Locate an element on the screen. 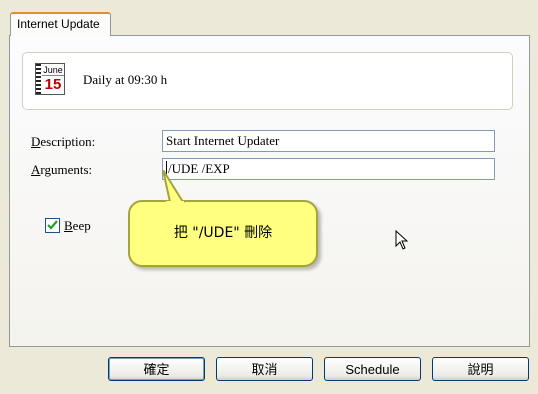 The height and width of the screenshot is (394, 538). checkmark-icon is located at coordinates (52, 225).